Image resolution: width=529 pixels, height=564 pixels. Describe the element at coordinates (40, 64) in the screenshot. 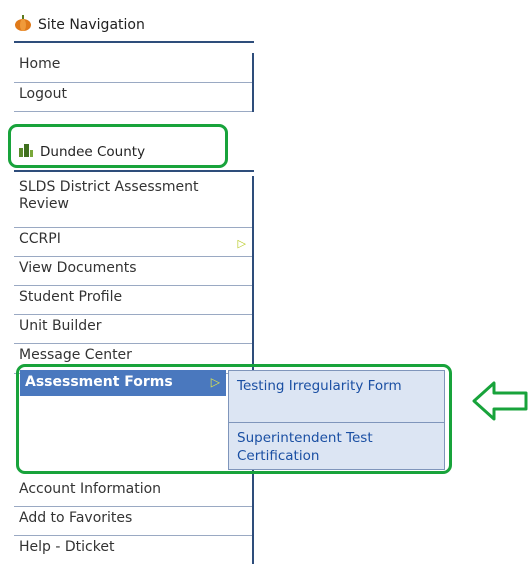

I see `menu-item-label: Home` at that location.